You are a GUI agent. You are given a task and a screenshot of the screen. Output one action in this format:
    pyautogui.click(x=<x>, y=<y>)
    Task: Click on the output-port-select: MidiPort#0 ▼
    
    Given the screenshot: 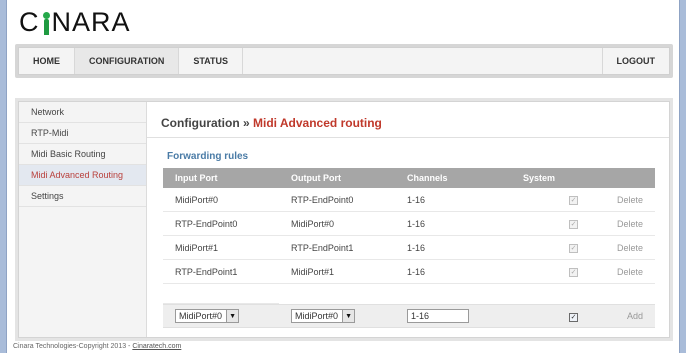 What is the action you would take?
    pyautogui.click(x=323, y=316)
    